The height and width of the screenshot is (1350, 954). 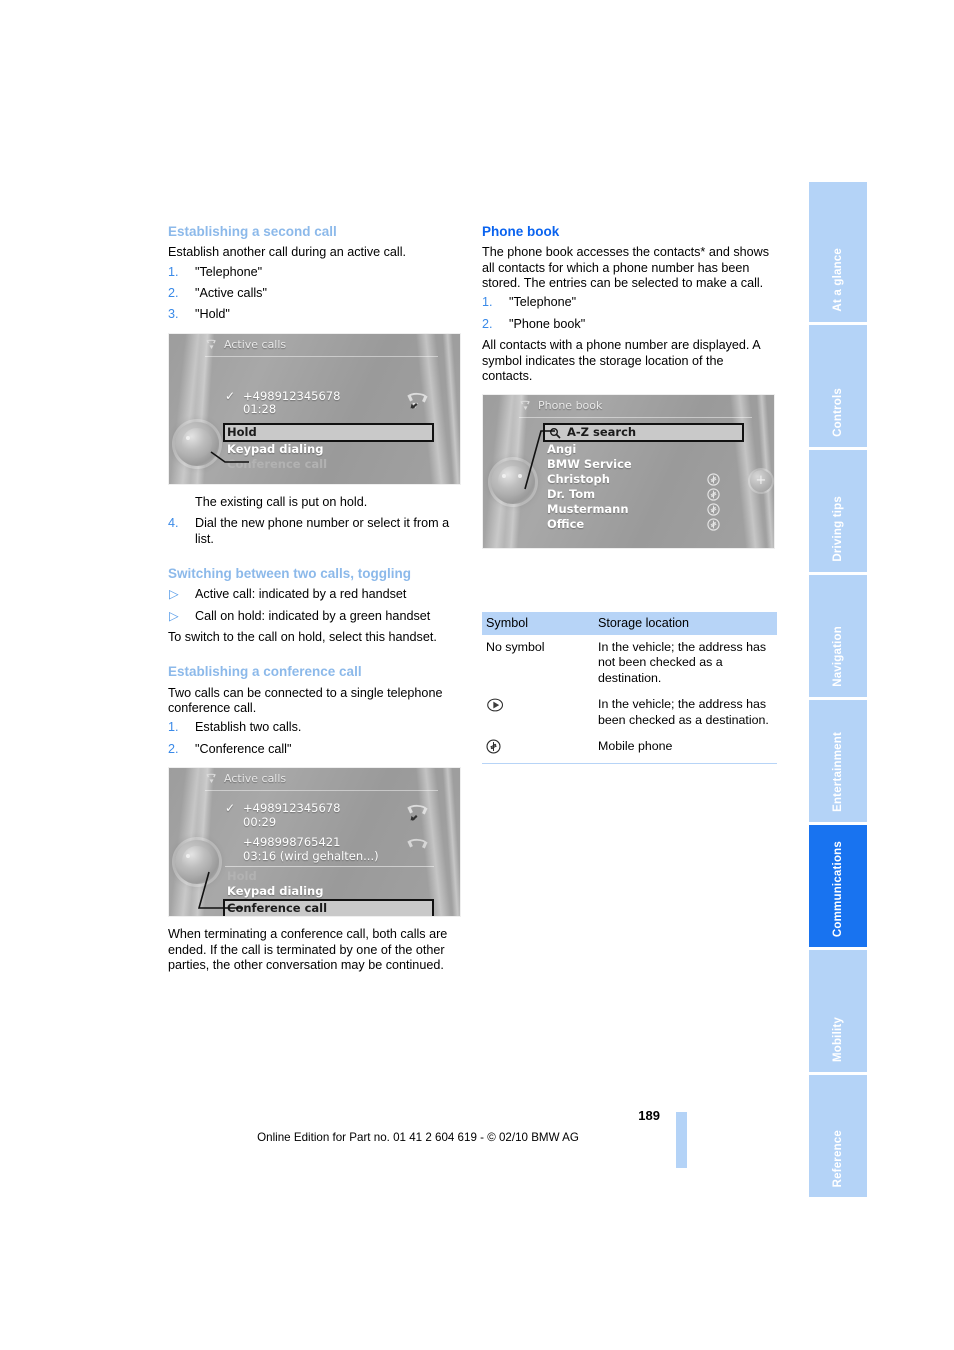 What do you see at coordinates (555, 433) in the screenshot?
I see `search-icon` at bounding box center [555, 433].